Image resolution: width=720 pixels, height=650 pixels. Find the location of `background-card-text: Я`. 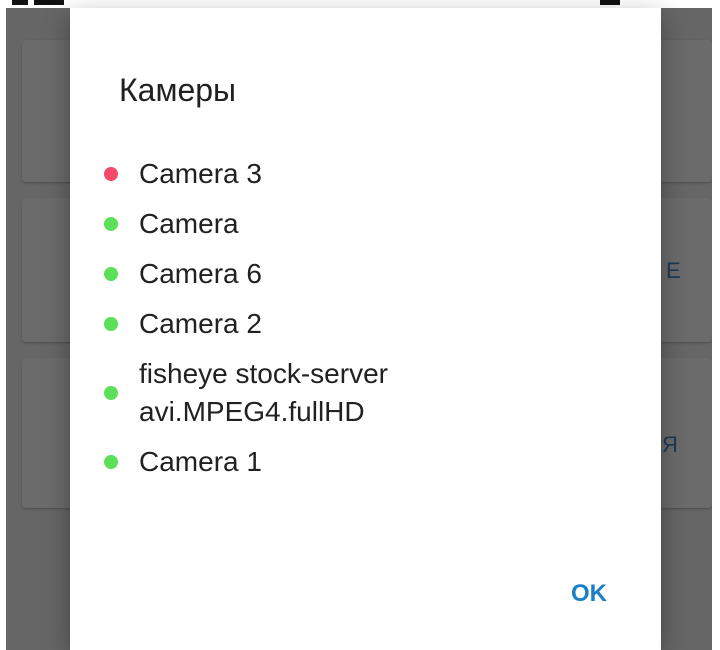

background-card-text: Я is located at coordinates (670, 444).